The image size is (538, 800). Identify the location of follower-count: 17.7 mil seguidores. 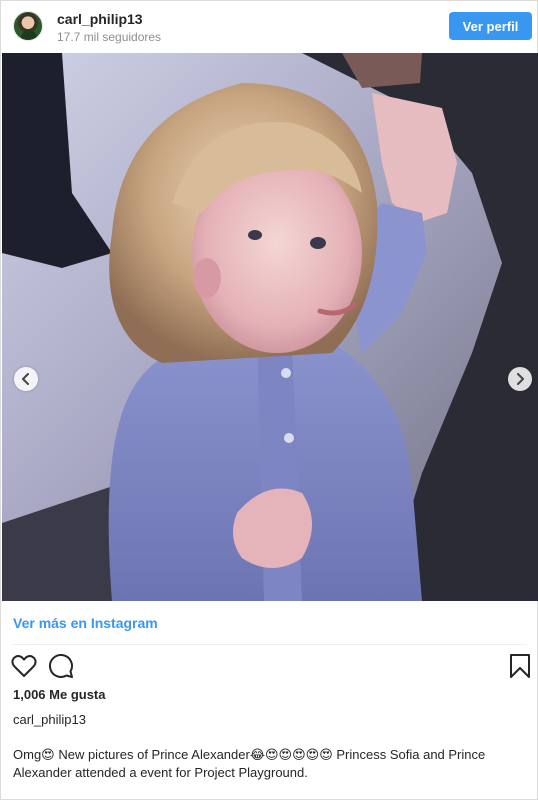
(109, 37).